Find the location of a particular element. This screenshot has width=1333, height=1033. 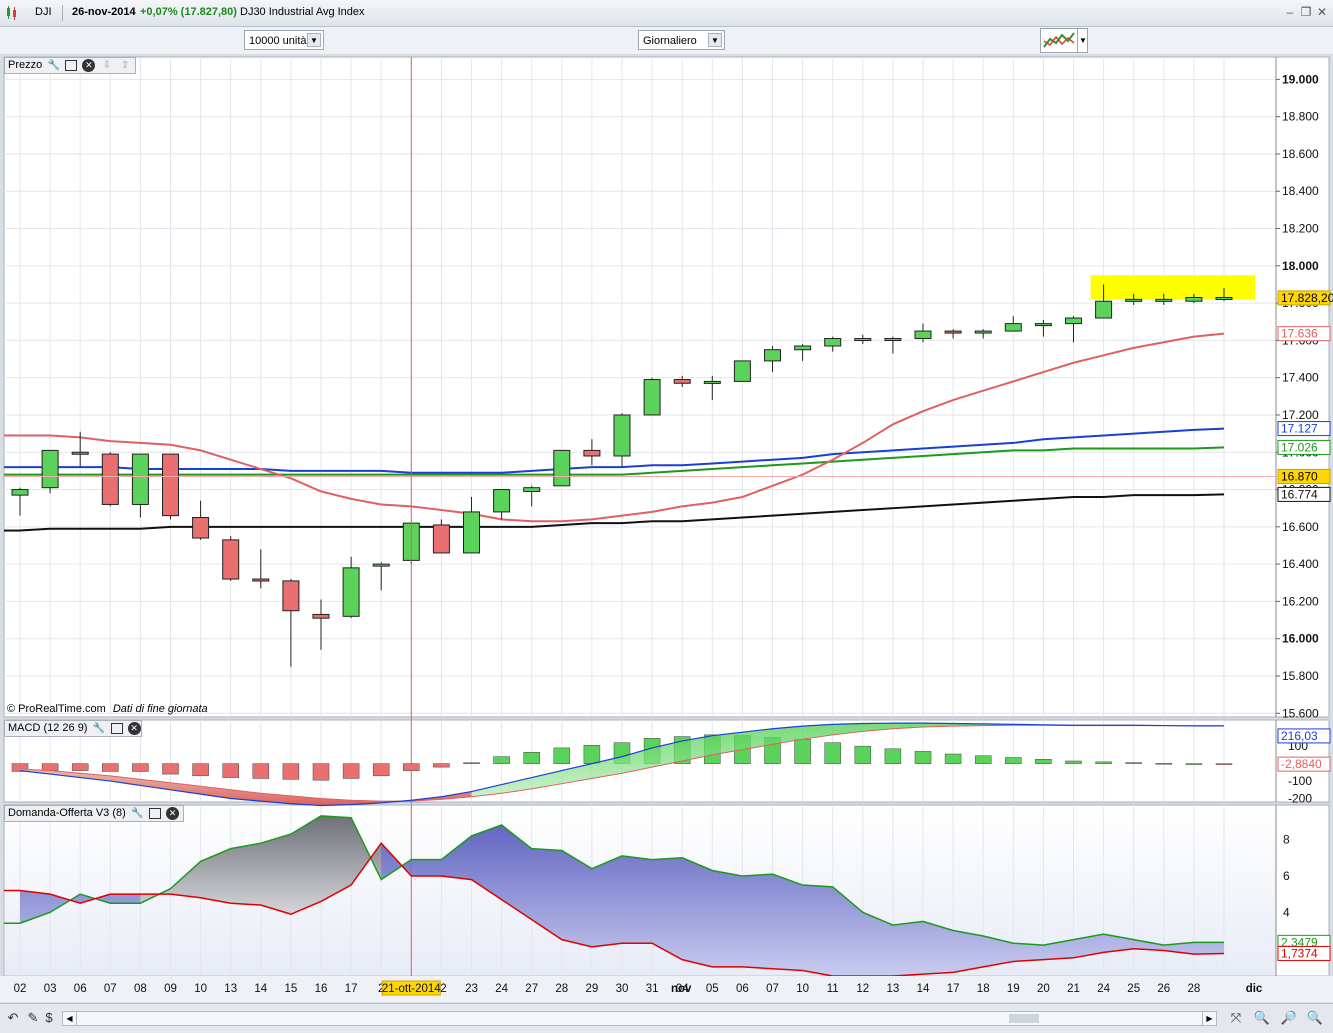

restore-icon: ❐ is located at coordinates (1306, 12).